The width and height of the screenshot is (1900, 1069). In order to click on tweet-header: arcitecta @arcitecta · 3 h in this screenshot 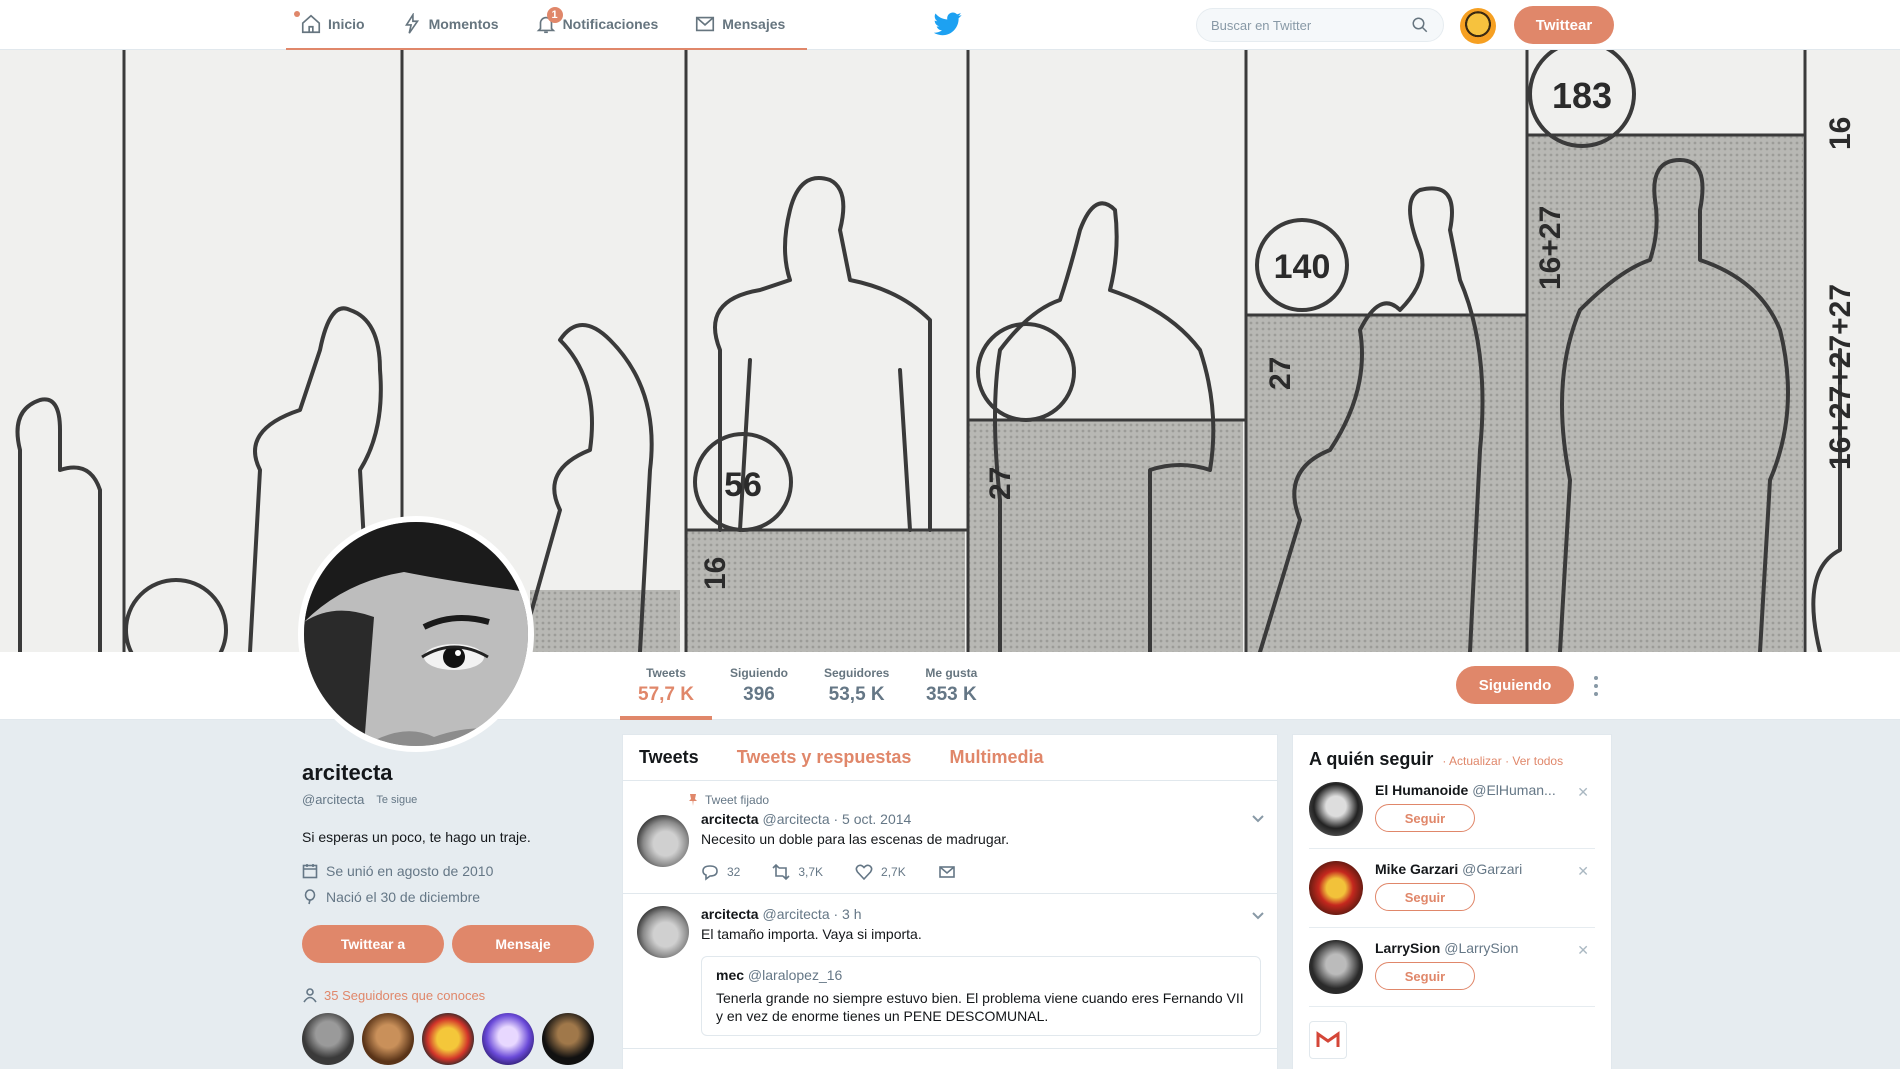, I will do `click(981, 914)`.